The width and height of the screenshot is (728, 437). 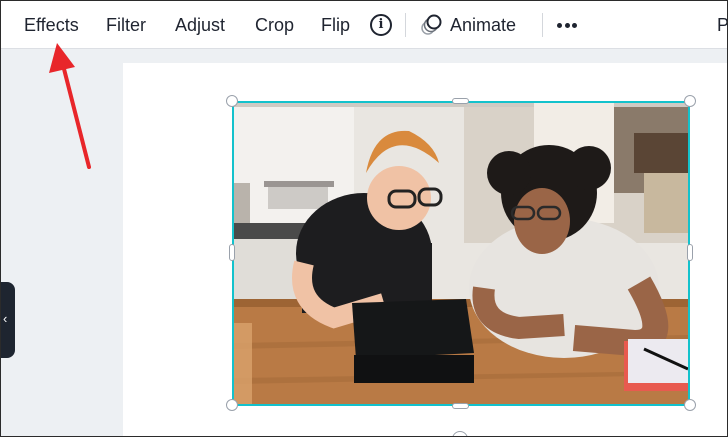 What do you see at coordinates (483, 25) in the screenshot?
I see `animate-button: Animate` at bounding box center [483, 25].